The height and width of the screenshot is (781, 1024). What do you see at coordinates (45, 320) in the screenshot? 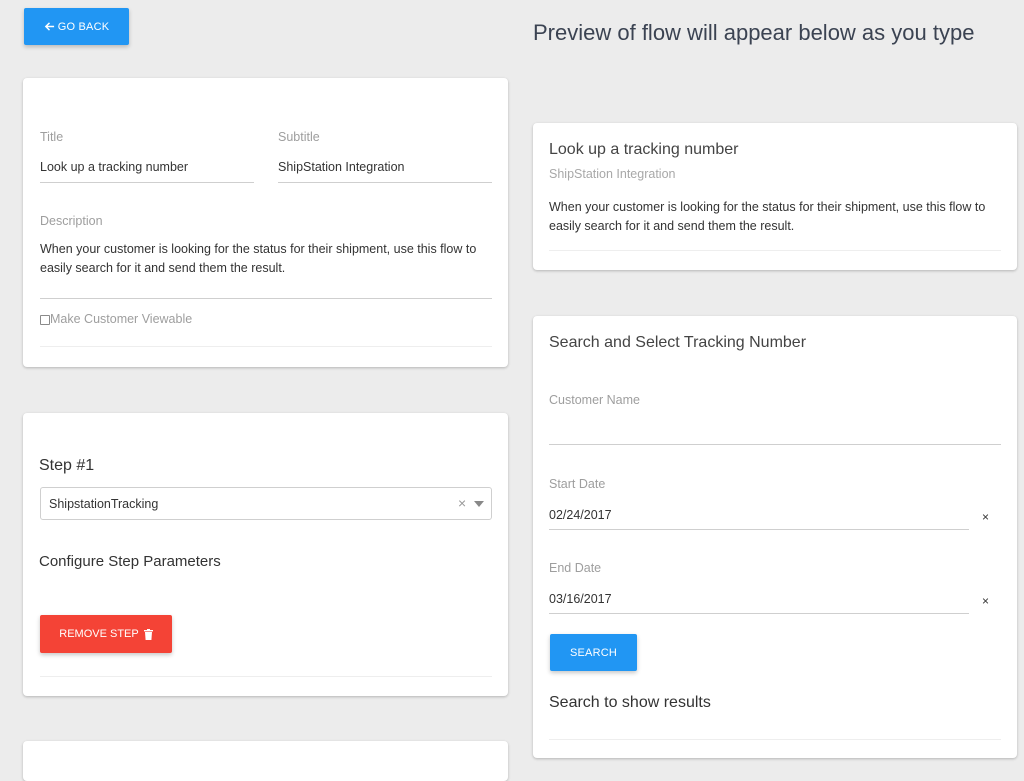
I see `customer-viewable-checkbox` at bounding box center [45, 320].